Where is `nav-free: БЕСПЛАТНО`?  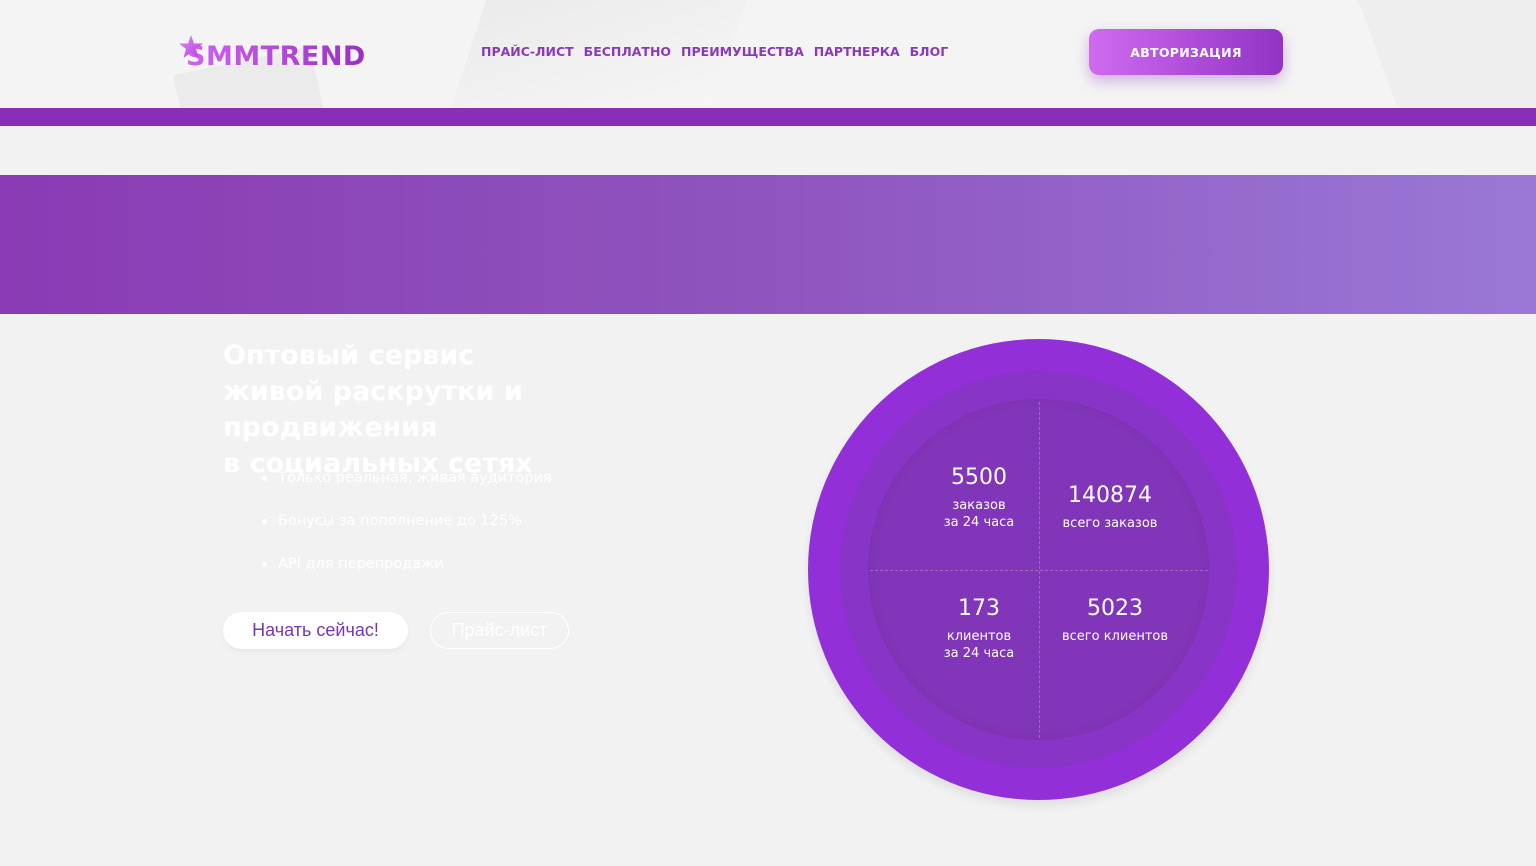 nav-free: БЕСПЛАТНО is located at coordinates (627, 51).